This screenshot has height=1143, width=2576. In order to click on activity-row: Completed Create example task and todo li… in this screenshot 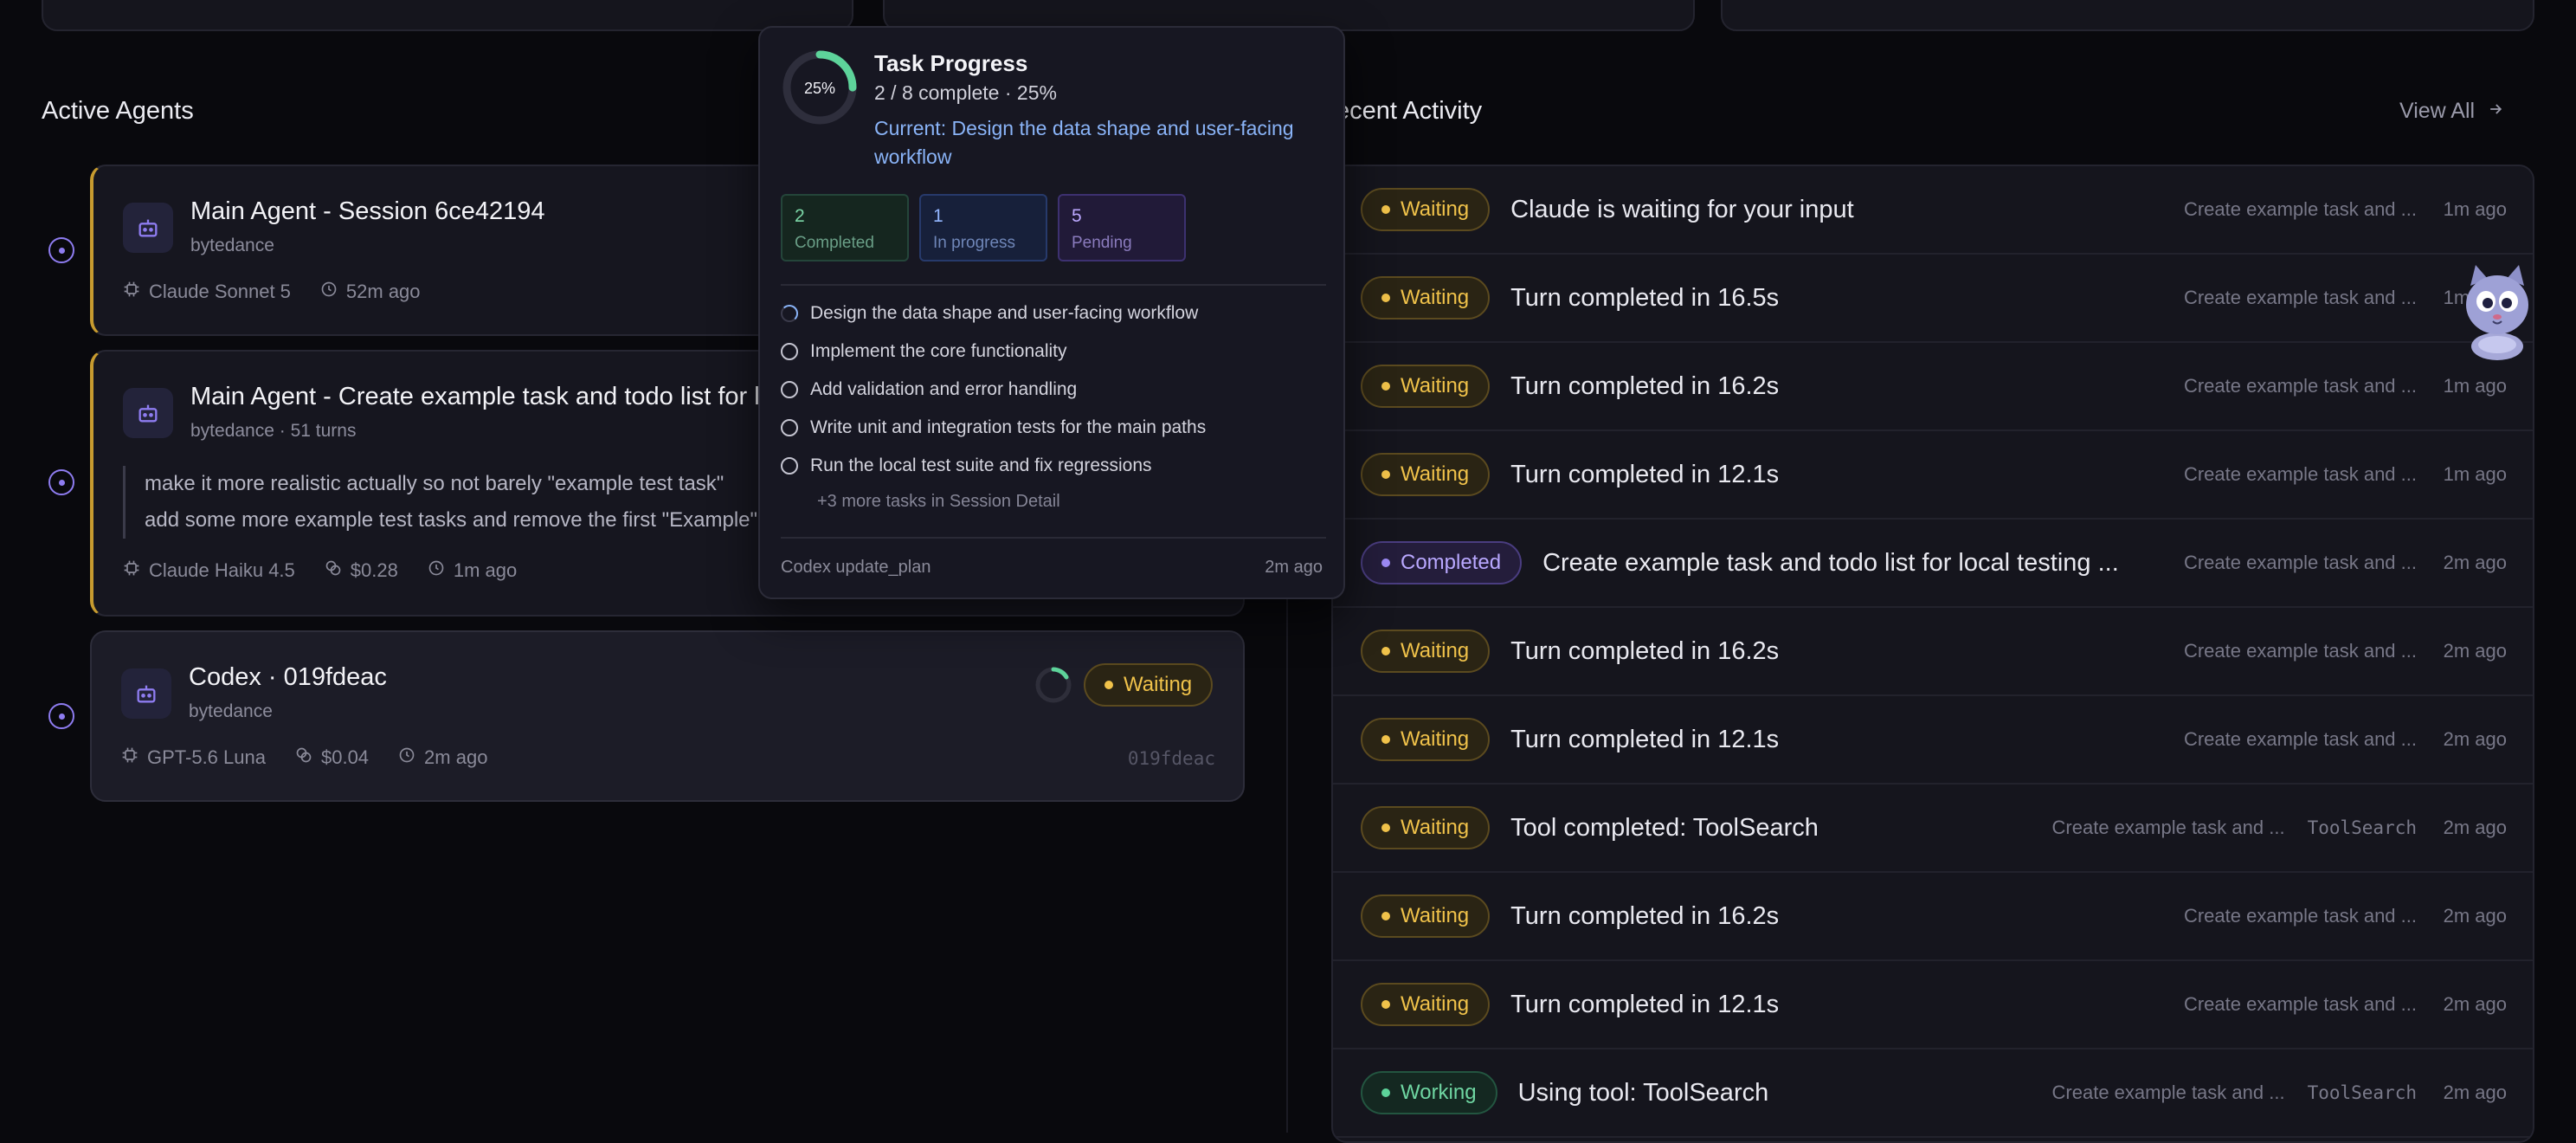, I will do `click(1933, 564)`.